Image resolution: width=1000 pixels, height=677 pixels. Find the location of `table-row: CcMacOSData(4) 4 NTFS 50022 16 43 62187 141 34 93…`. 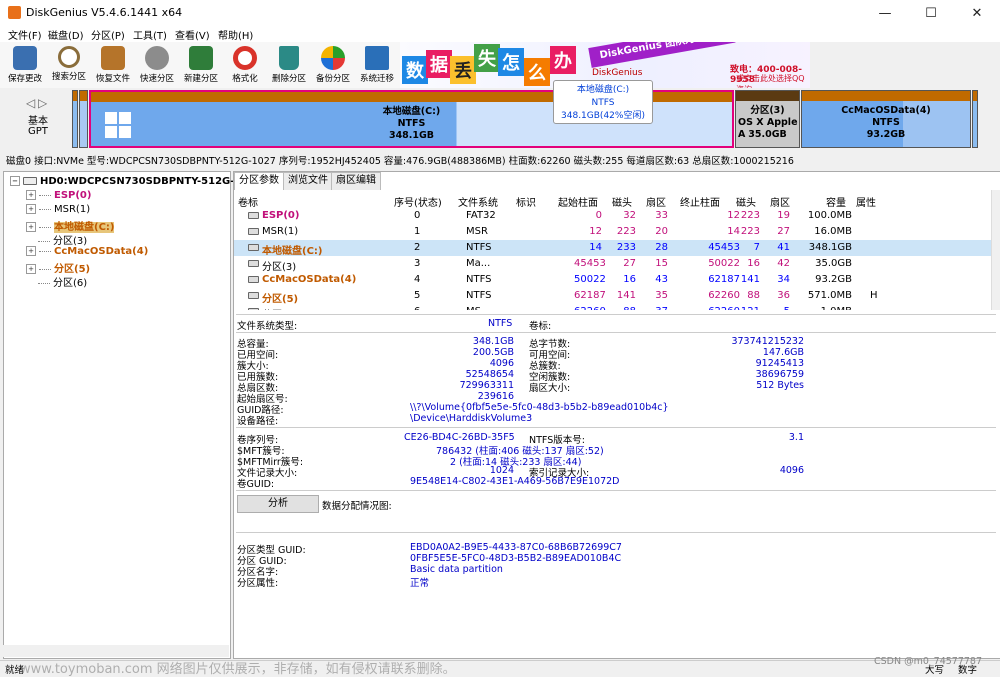

table-row: CcMacOSData(4) 4 NTFS 50022 16 43 62187 141 34 93… is located at coordinates (612, 280).